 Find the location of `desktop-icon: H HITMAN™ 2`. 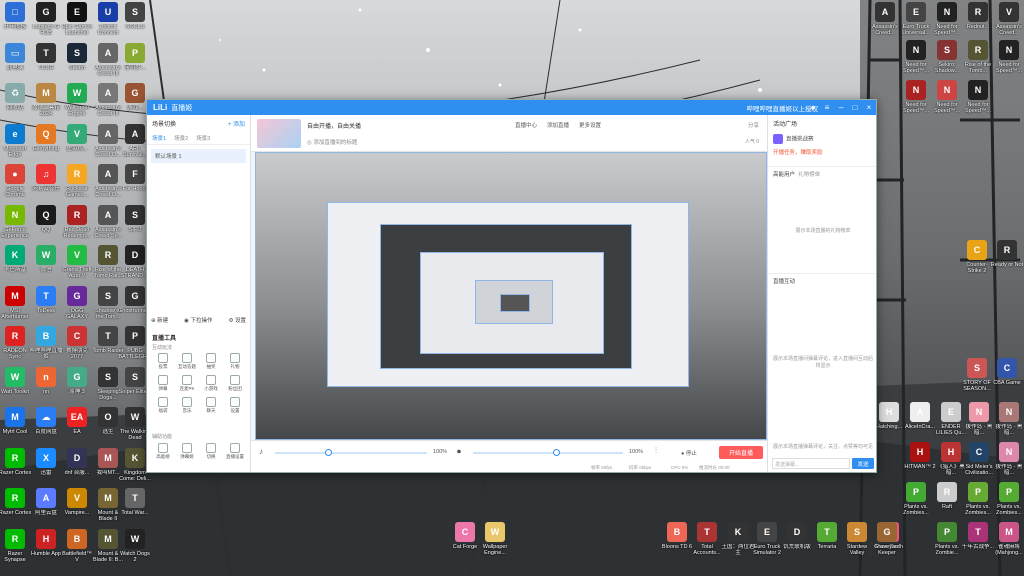

desktop-icon: H HITMAN™ 2 is located at coordinates (920, 459).